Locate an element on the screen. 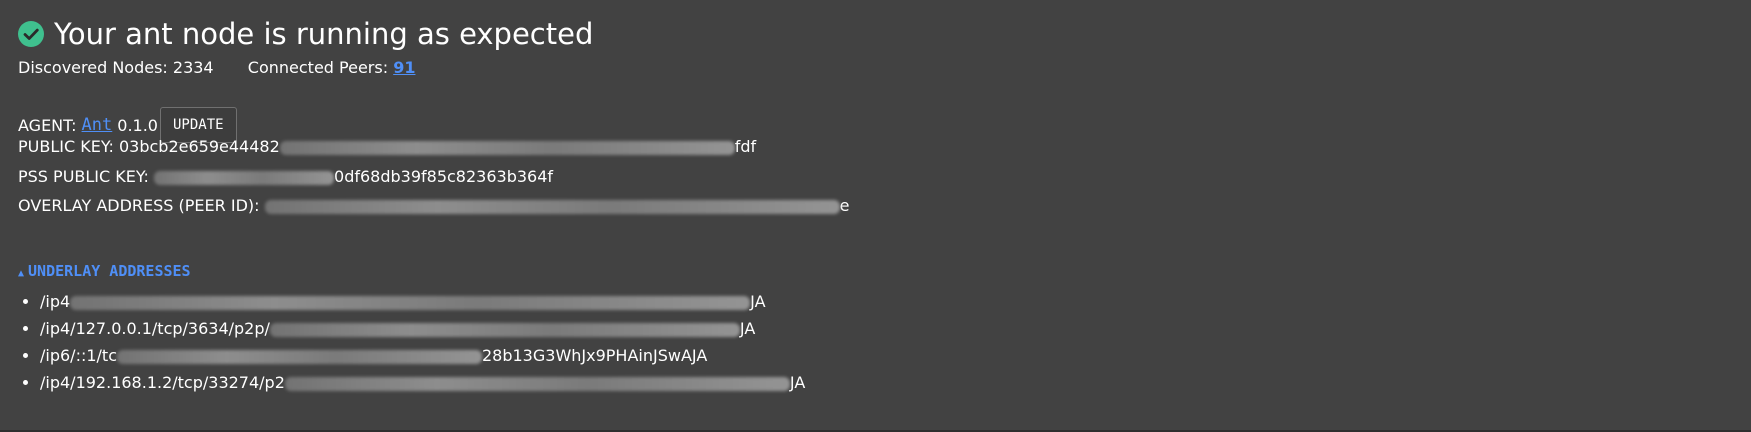  page-title: Your ant node is running as expected is located at coordinates (324, 34).